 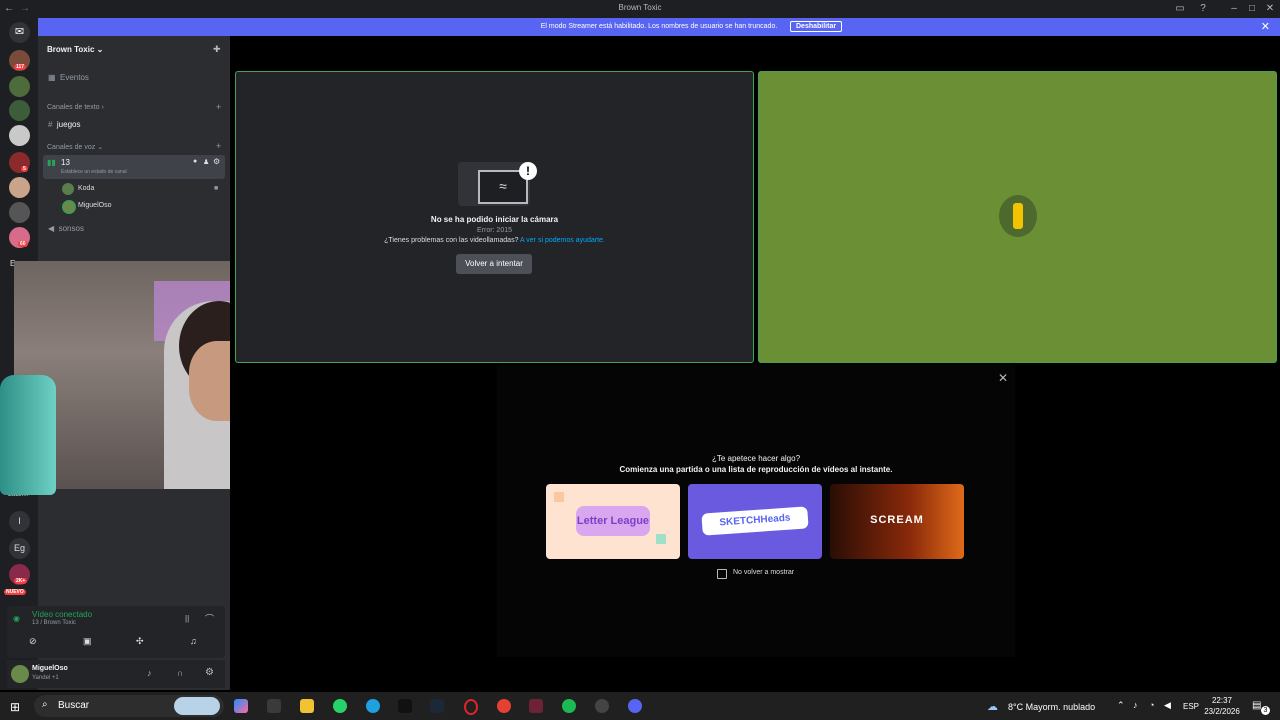 I want to click on error-code: Error: 2015, so click(x=494, y=230).